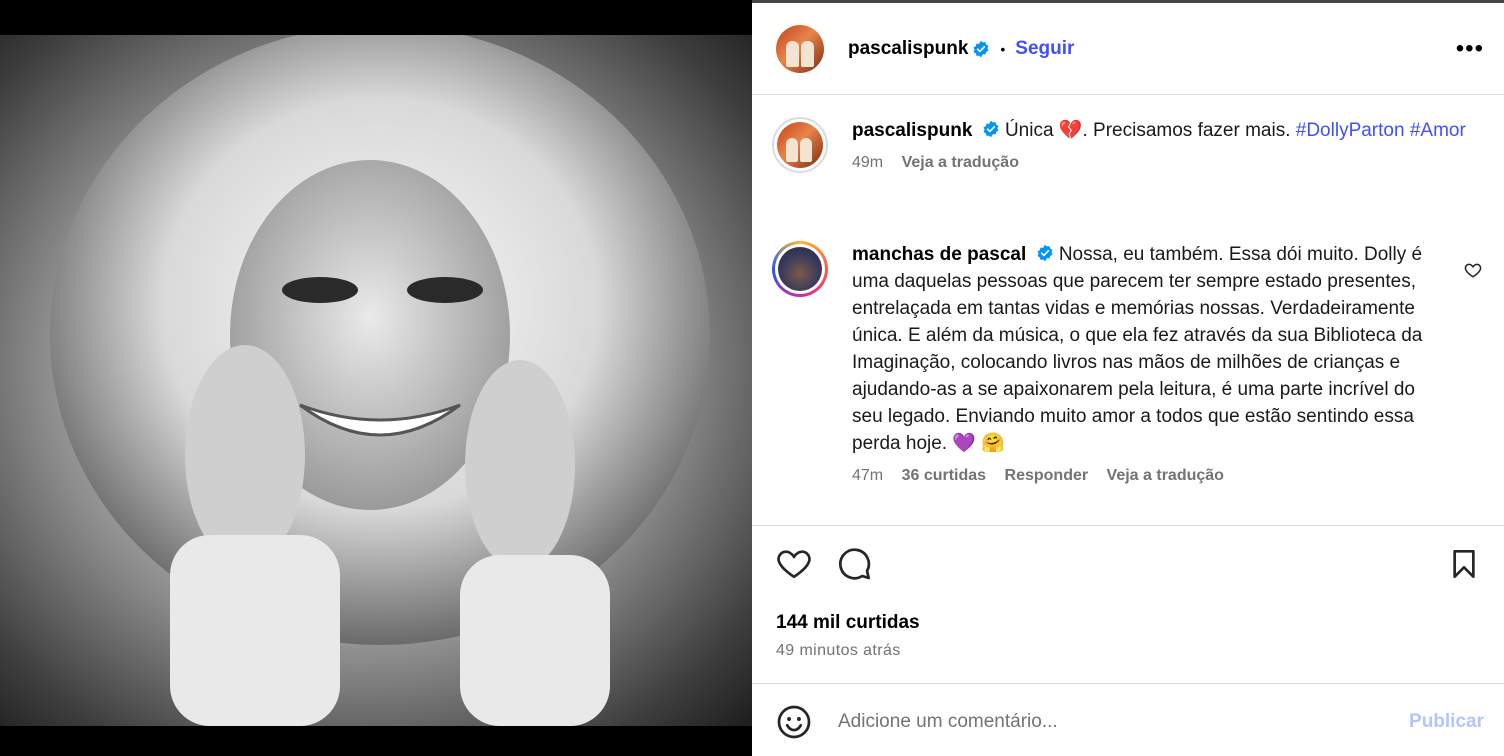 The image size is (1504, 756). I want to click on caption-meta: 49m Veja a tradução, so click(1168, 163).